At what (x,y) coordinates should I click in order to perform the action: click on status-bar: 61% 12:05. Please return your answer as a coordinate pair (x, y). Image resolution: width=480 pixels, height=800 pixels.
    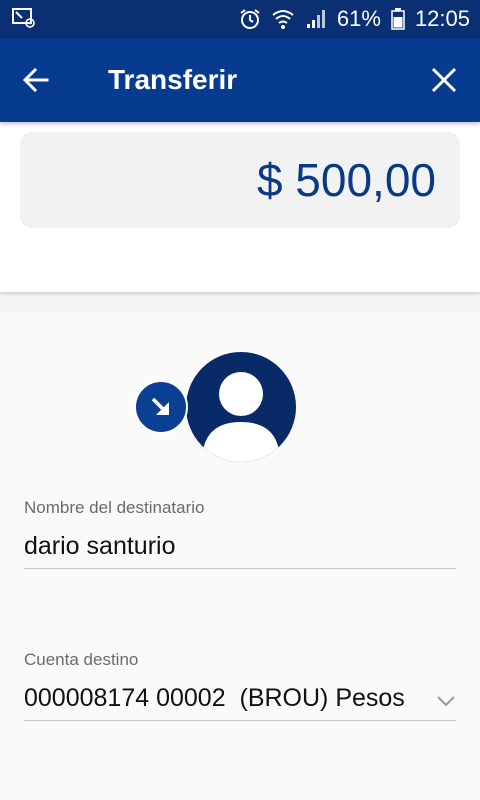
    Looking at the image, I should click on (240, 19).